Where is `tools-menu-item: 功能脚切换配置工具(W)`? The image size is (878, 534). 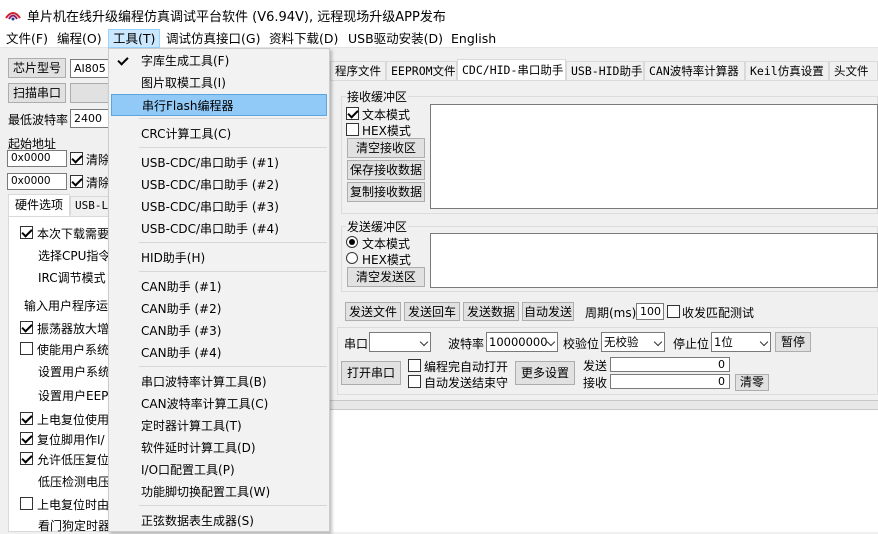
tools-menu-item: 功能脚切换配置工具(W) is located at coordinates (219, 492).